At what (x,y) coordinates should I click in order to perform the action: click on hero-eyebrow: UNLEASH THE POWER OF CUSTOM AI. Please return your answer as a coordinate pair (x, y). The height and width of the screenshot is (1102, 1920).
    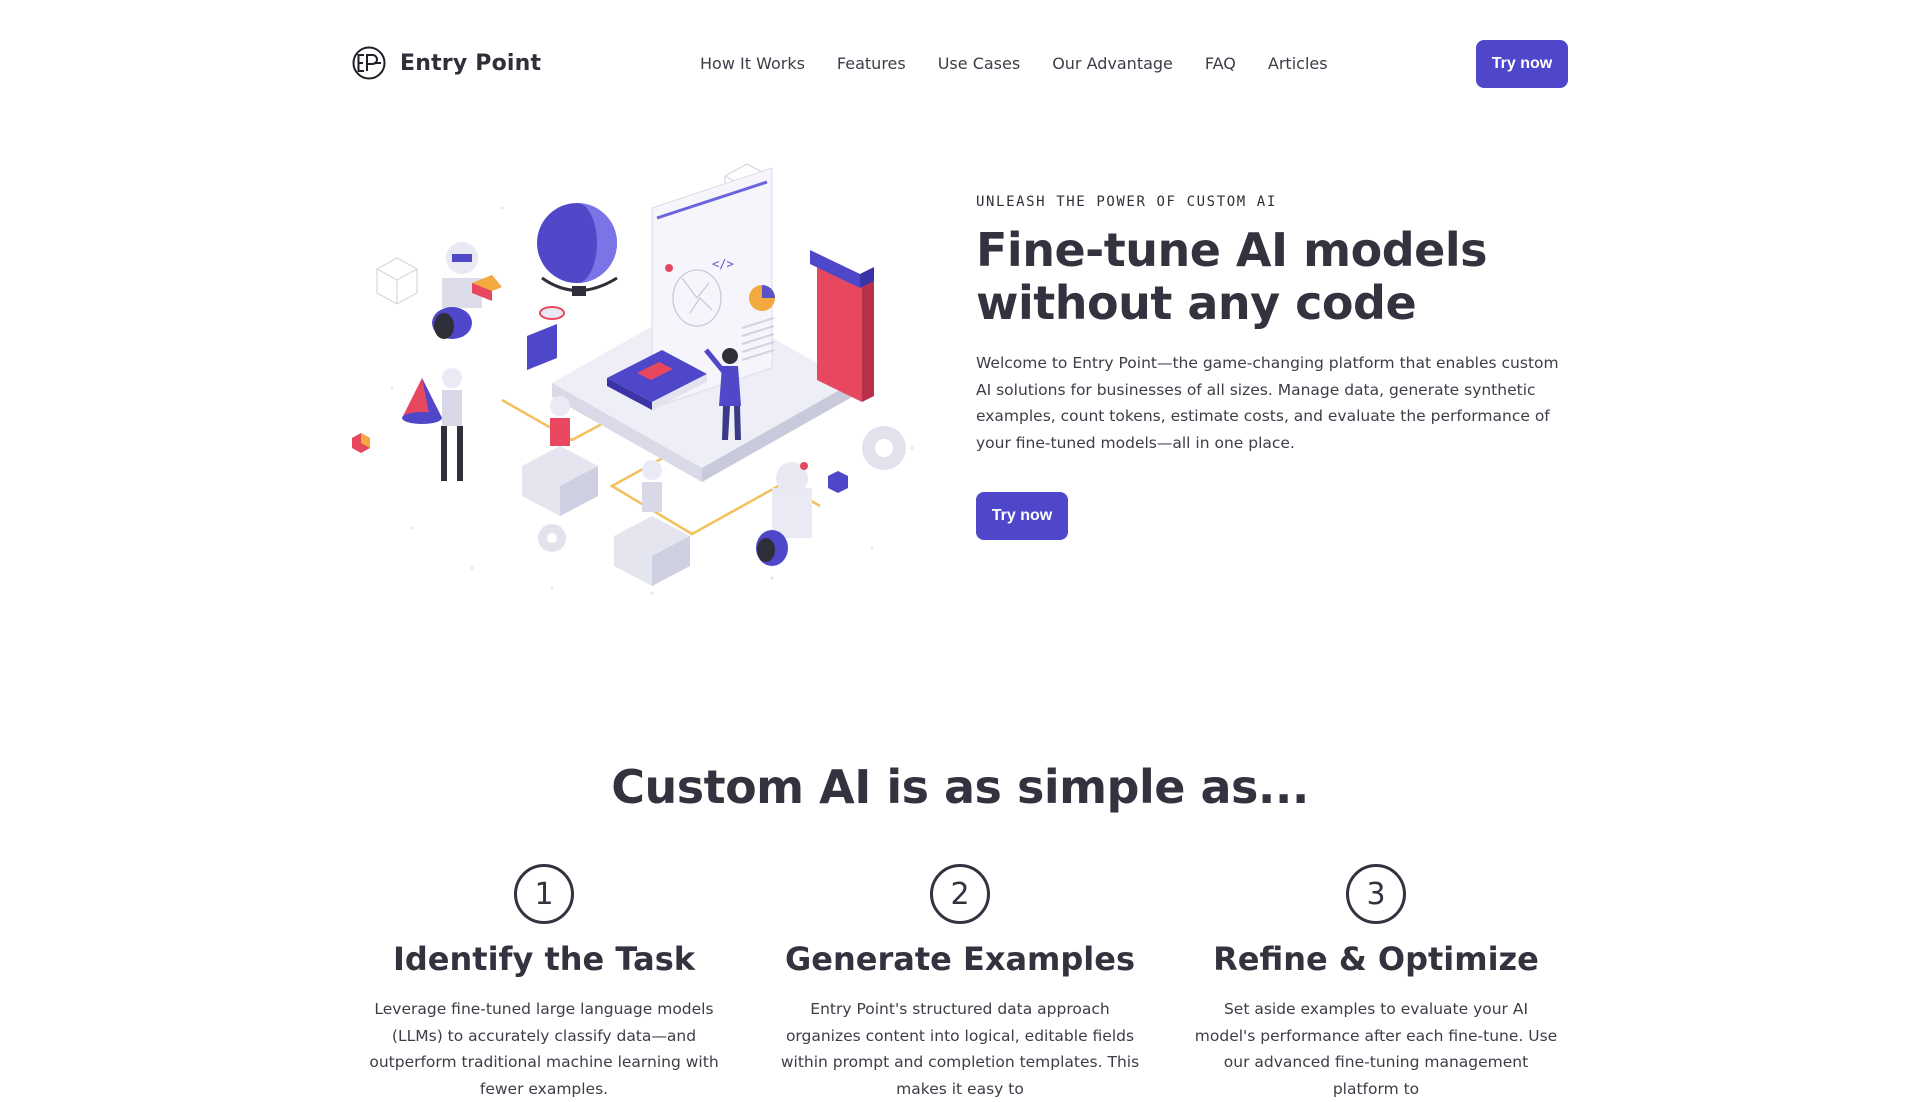
    Looking at the image, I should click on (1126, 202).